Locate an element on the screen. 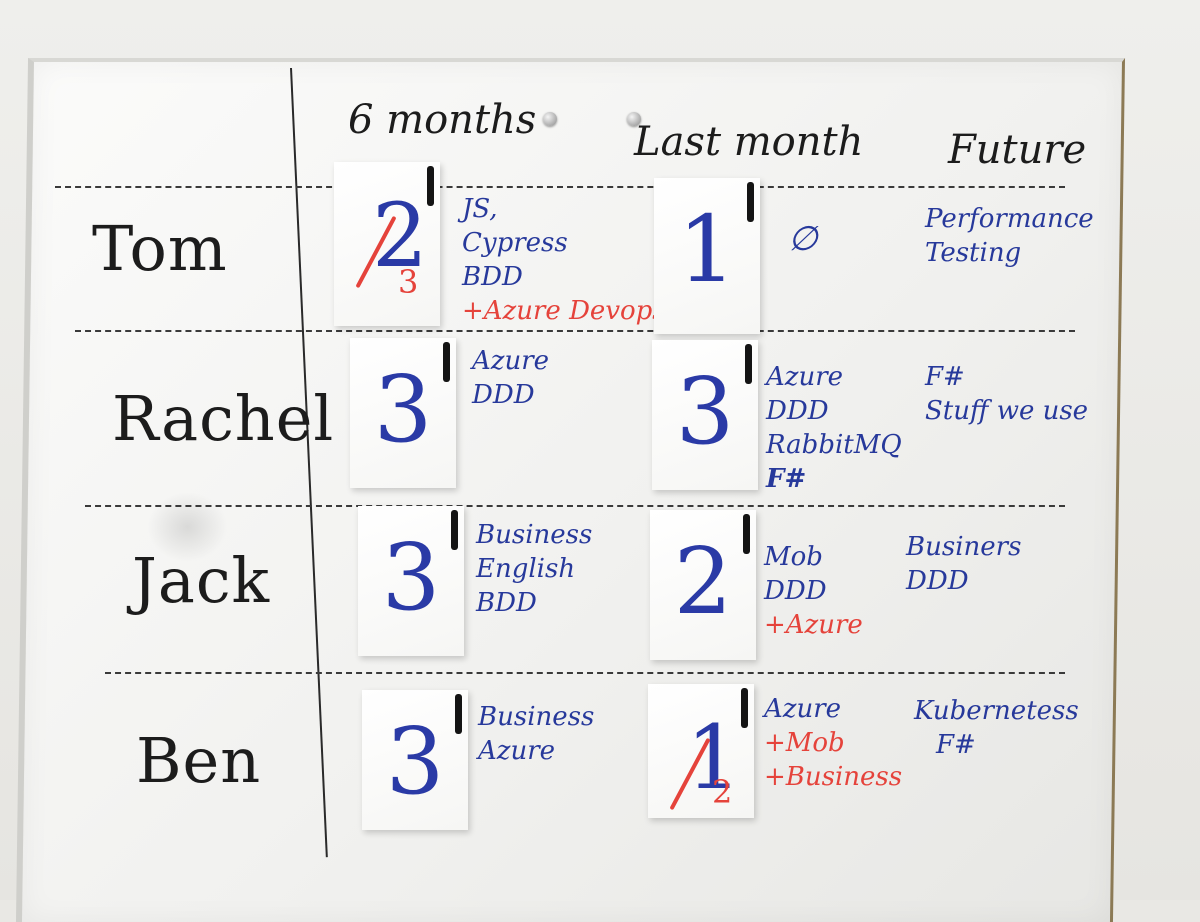  header-future: Future is located at coordinates (1017, 150).